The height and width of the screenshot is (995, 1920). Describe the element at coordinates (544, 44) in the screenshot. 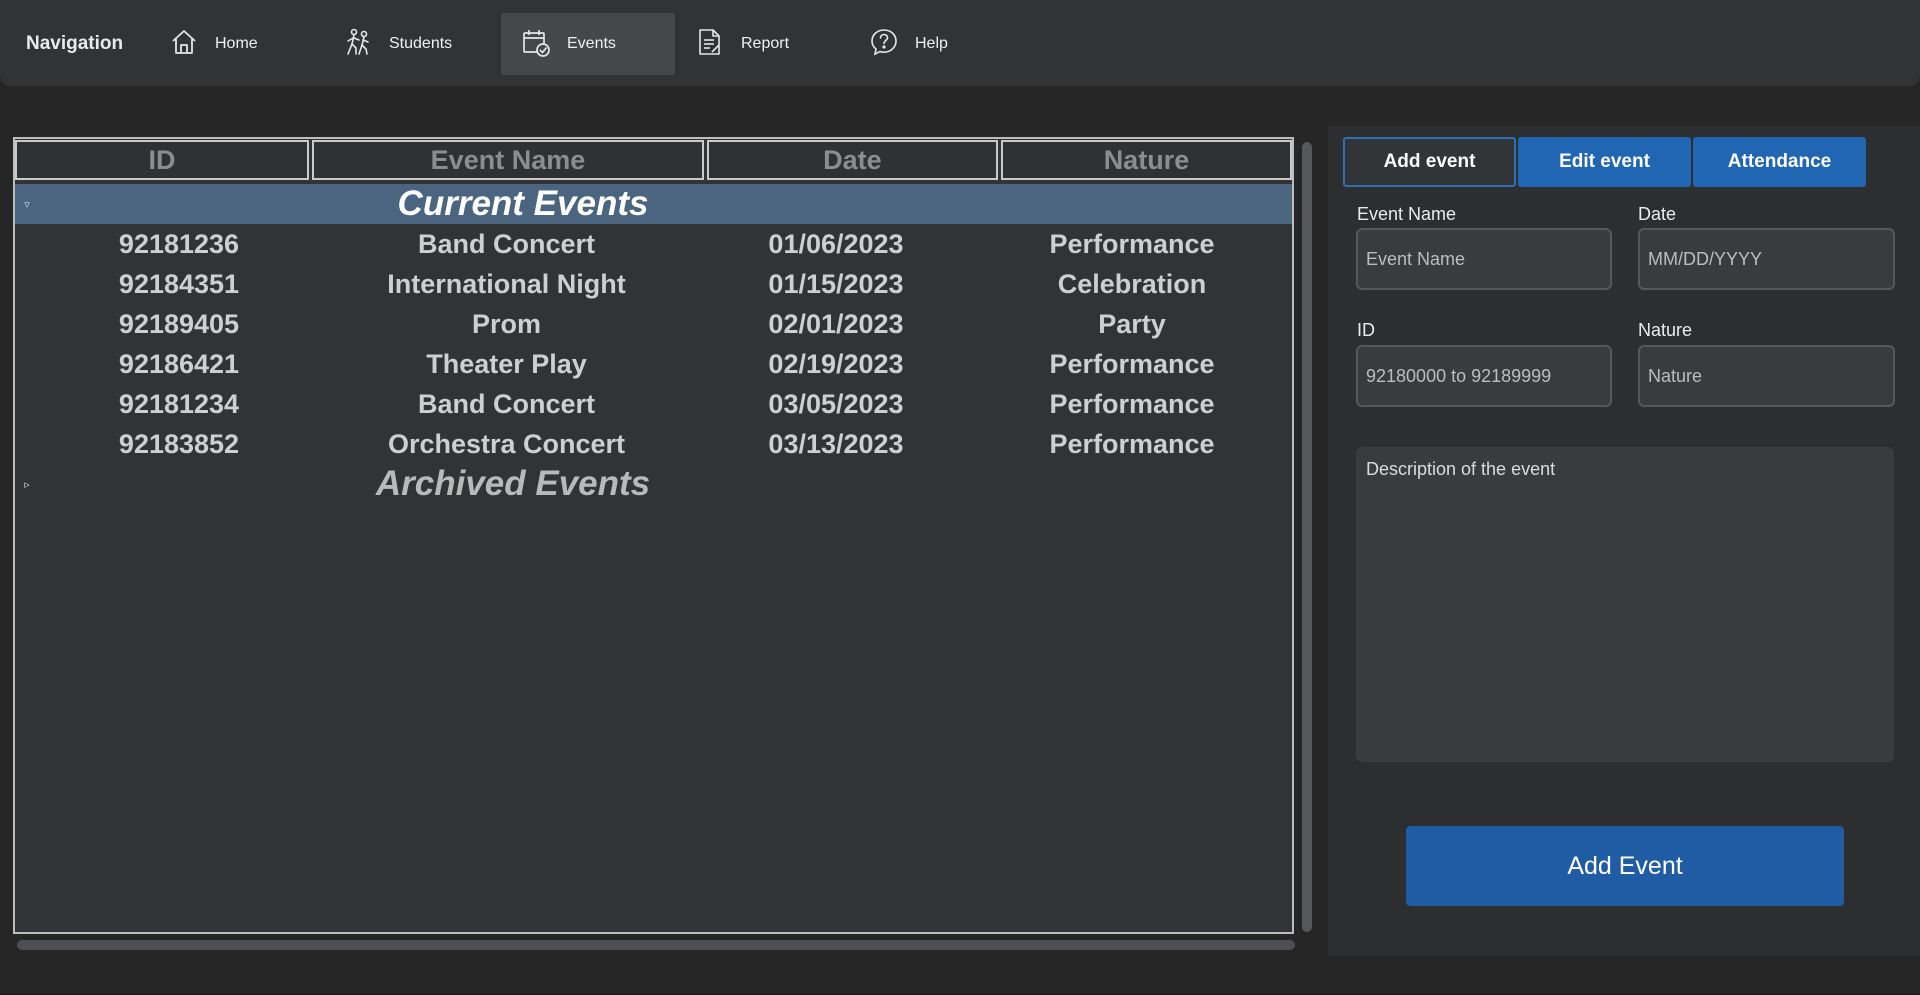

I see `calendar-check-icon` at that location.